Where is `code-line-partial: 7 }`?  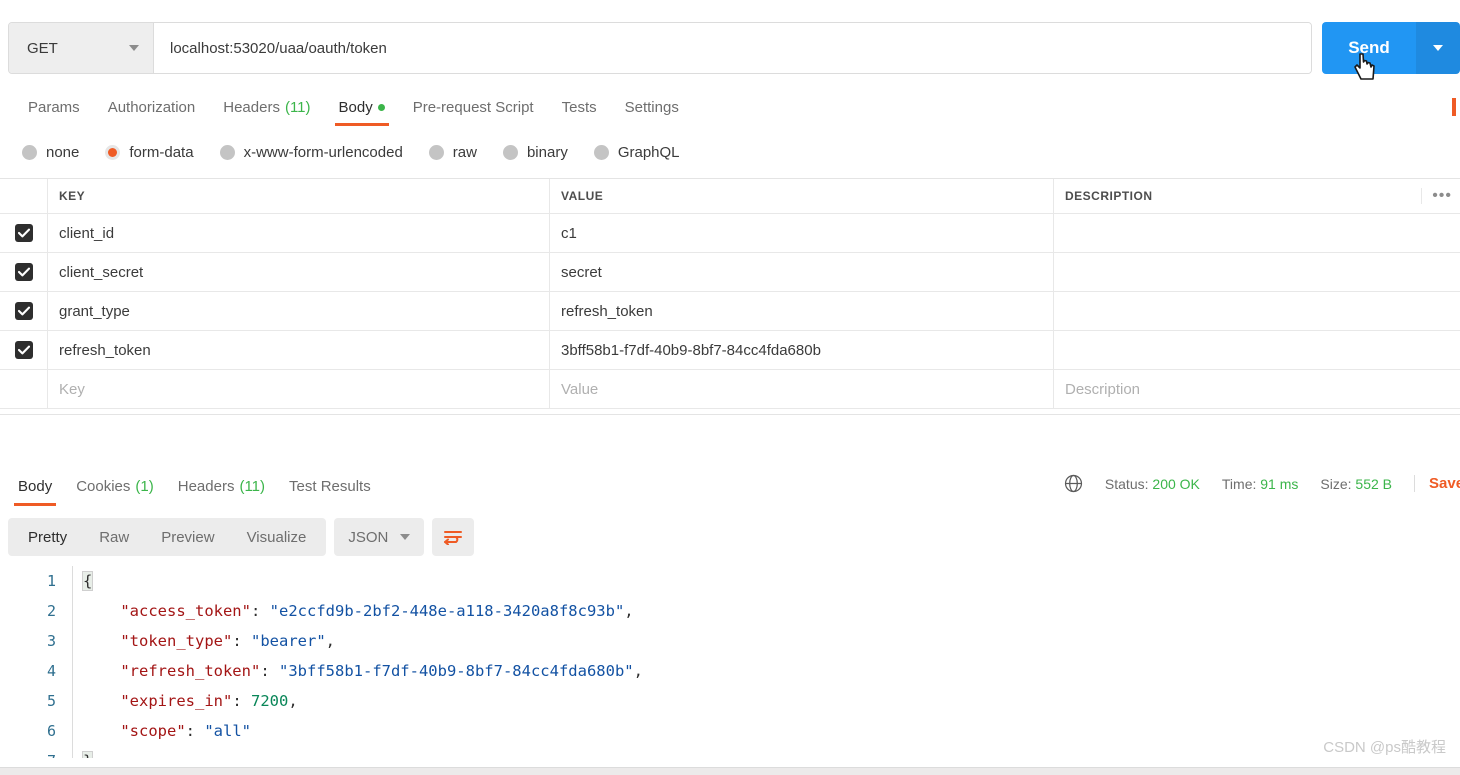 code-line-partial: 7 } is located at coordinates (730, 752).